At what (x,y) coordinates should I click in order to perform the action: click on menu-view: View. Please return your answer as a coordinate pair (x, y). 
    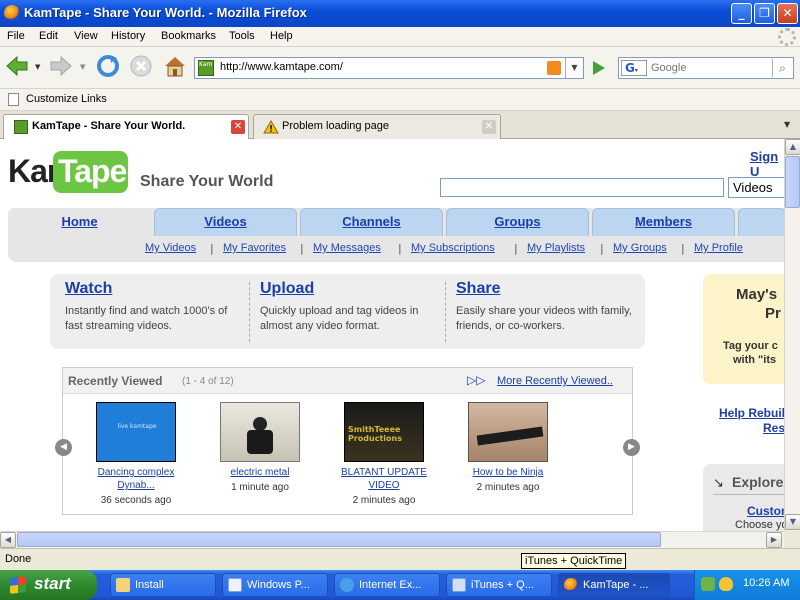
    Looking at the image, I should click on (86, 36).